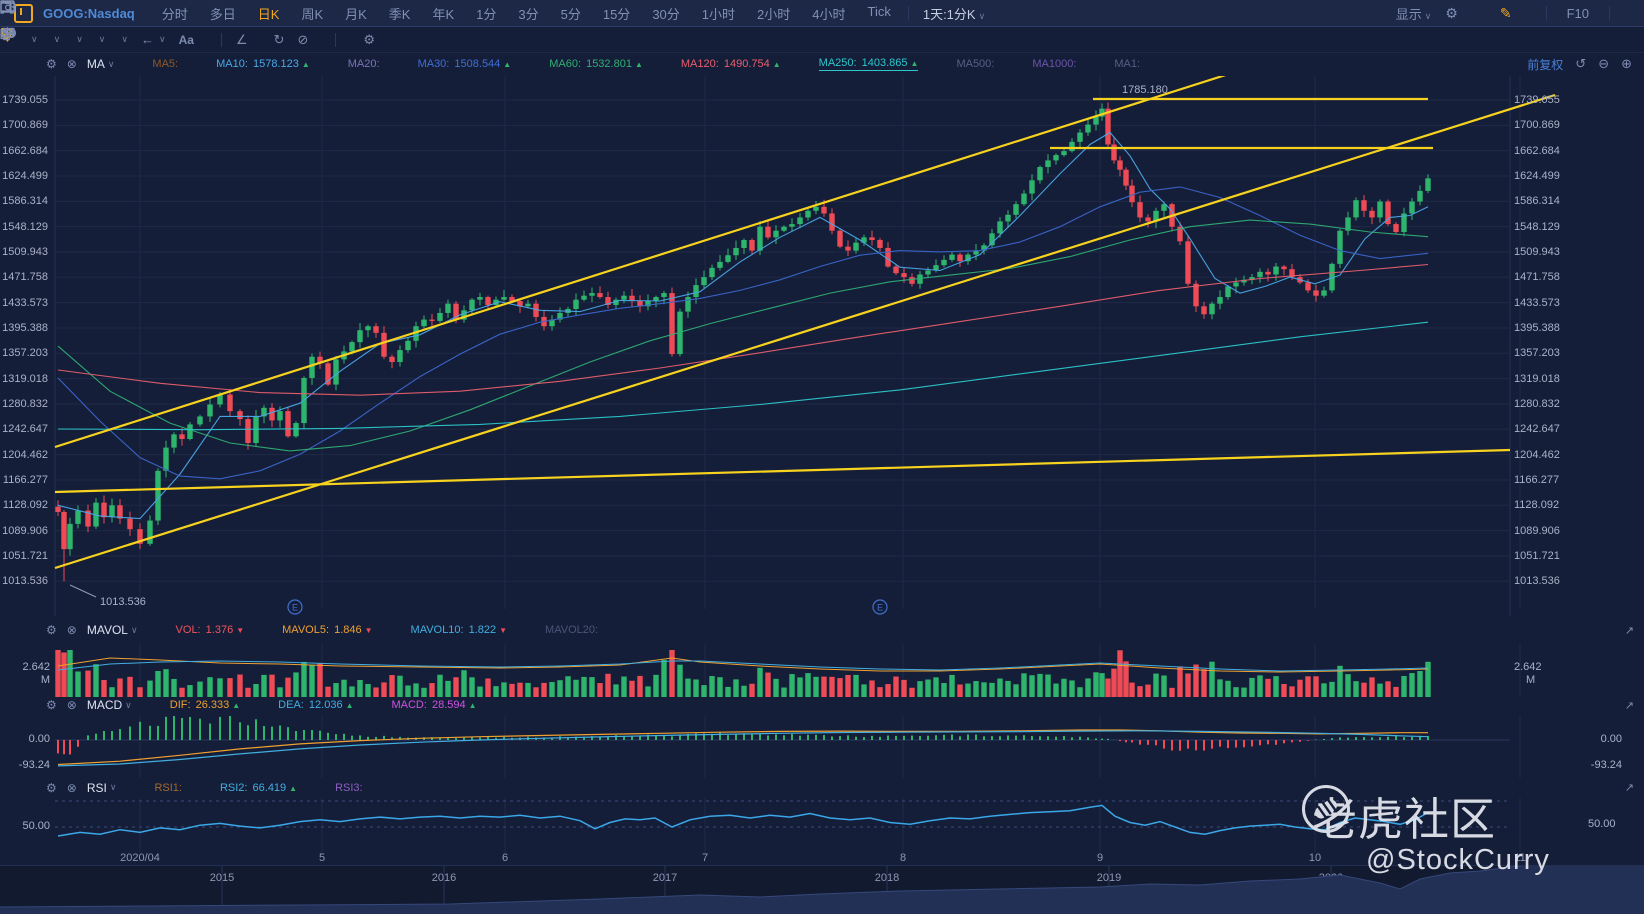 Image resolution: width=1644 pixels, height=914 pixels. I want to click on shape-tool-icon: ∨, so click(32, 36).